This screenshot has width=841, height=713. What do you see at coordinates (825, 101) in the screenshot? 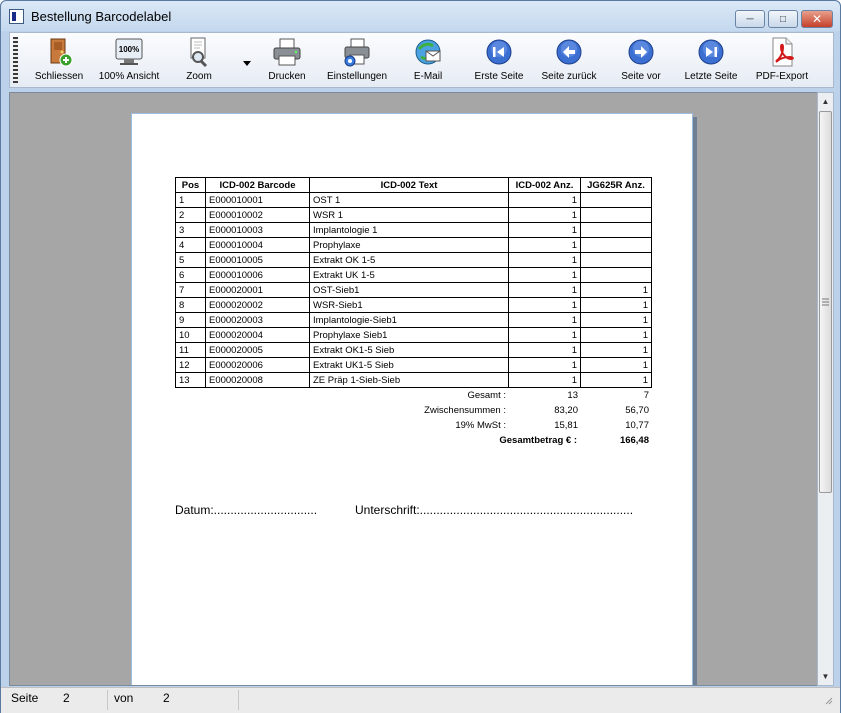
I see `scroll-up-icon: ▲` at bounding box center [825, 101].